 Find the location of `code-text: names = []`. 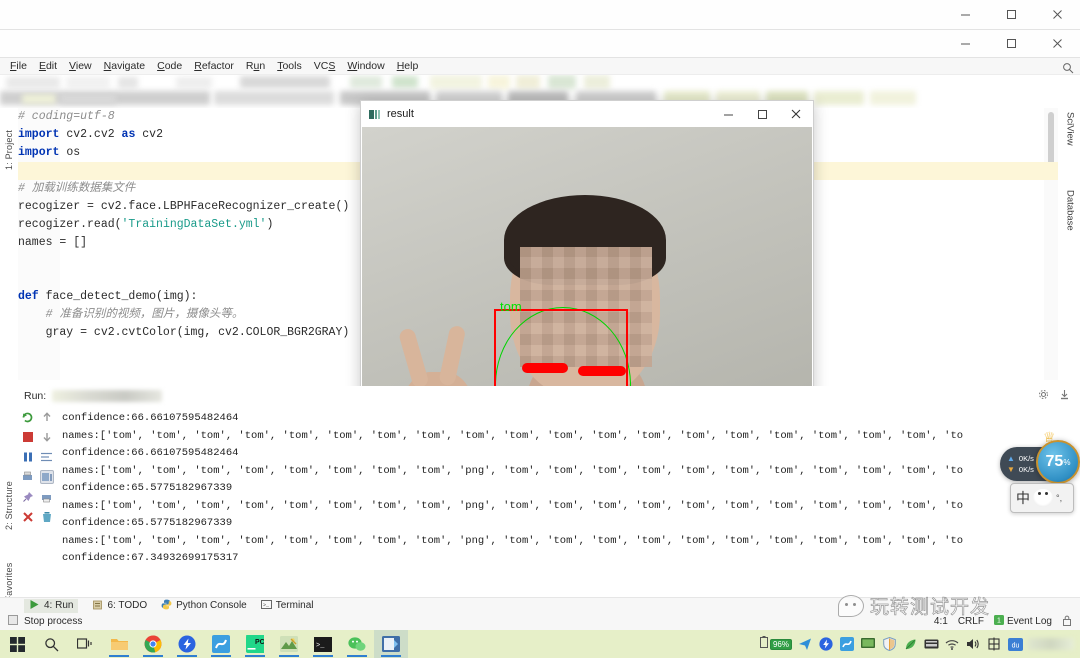

code-text: names = [] is located at coordinates (52, 242).